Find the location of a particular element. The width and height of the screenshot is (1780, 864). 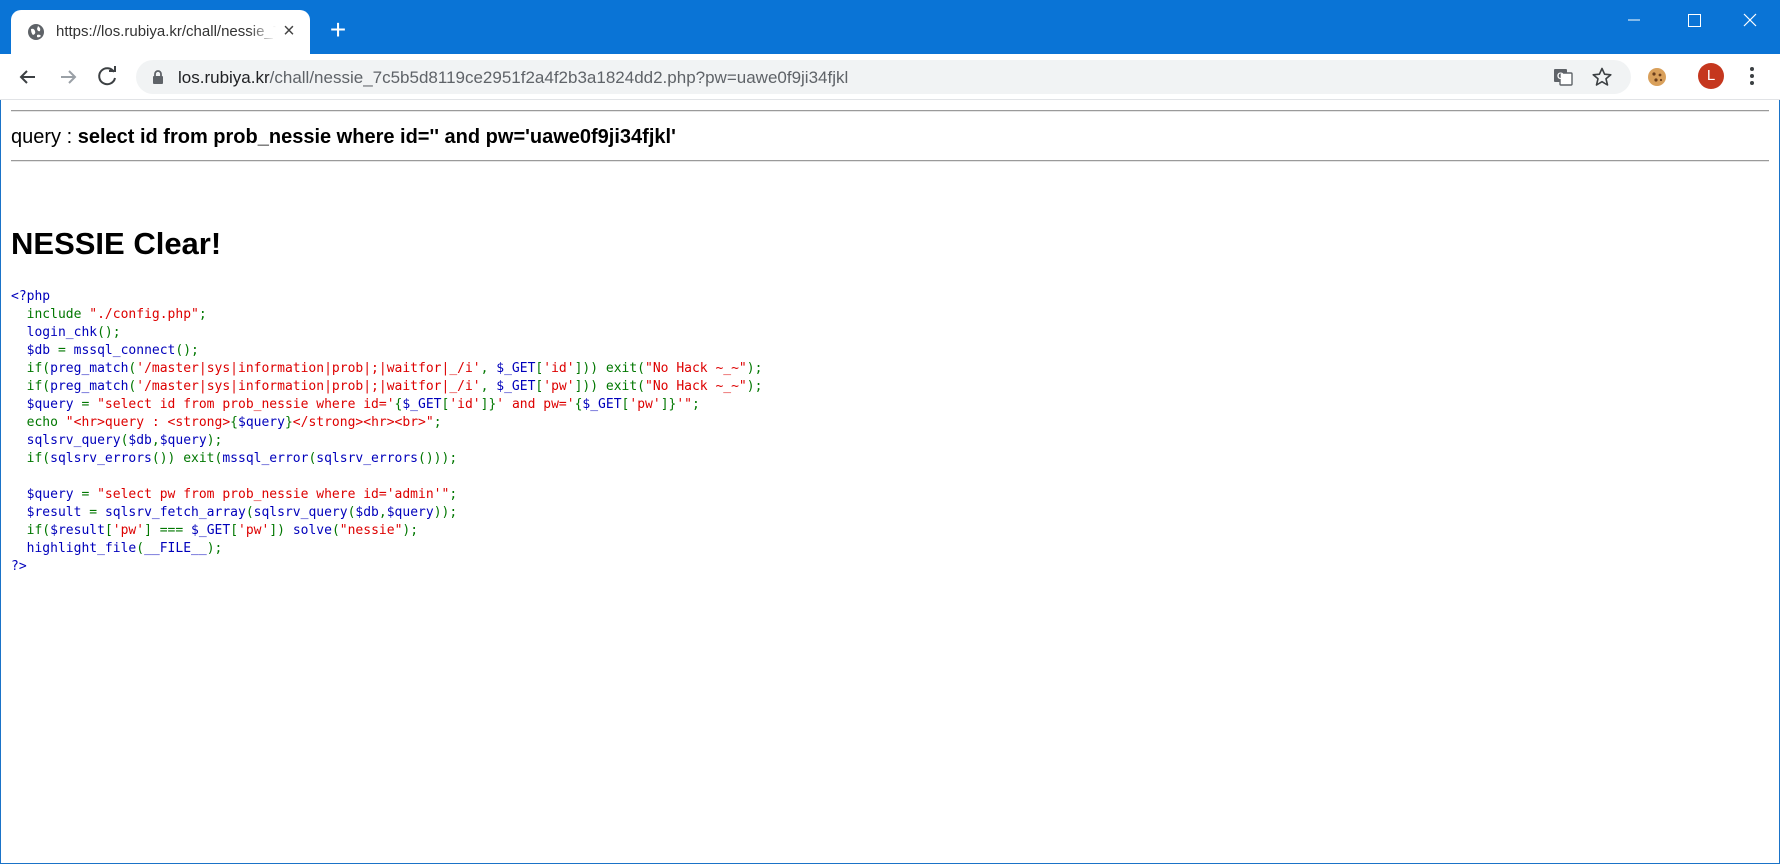

code-line: sqlsrv_query($db,$query); is located at coordinates (386, 441).